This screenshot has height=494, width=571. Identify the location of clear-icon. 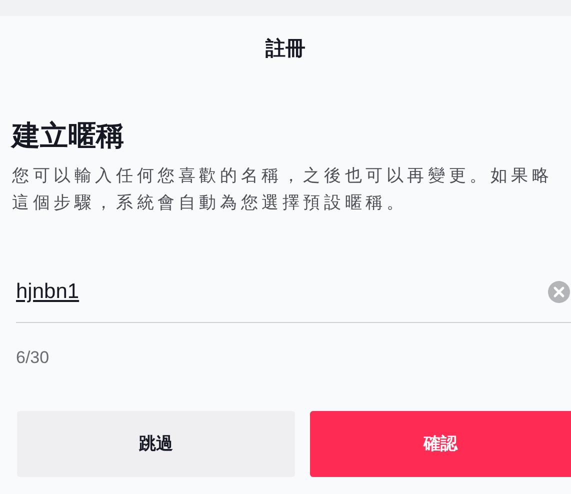
(559, 292).